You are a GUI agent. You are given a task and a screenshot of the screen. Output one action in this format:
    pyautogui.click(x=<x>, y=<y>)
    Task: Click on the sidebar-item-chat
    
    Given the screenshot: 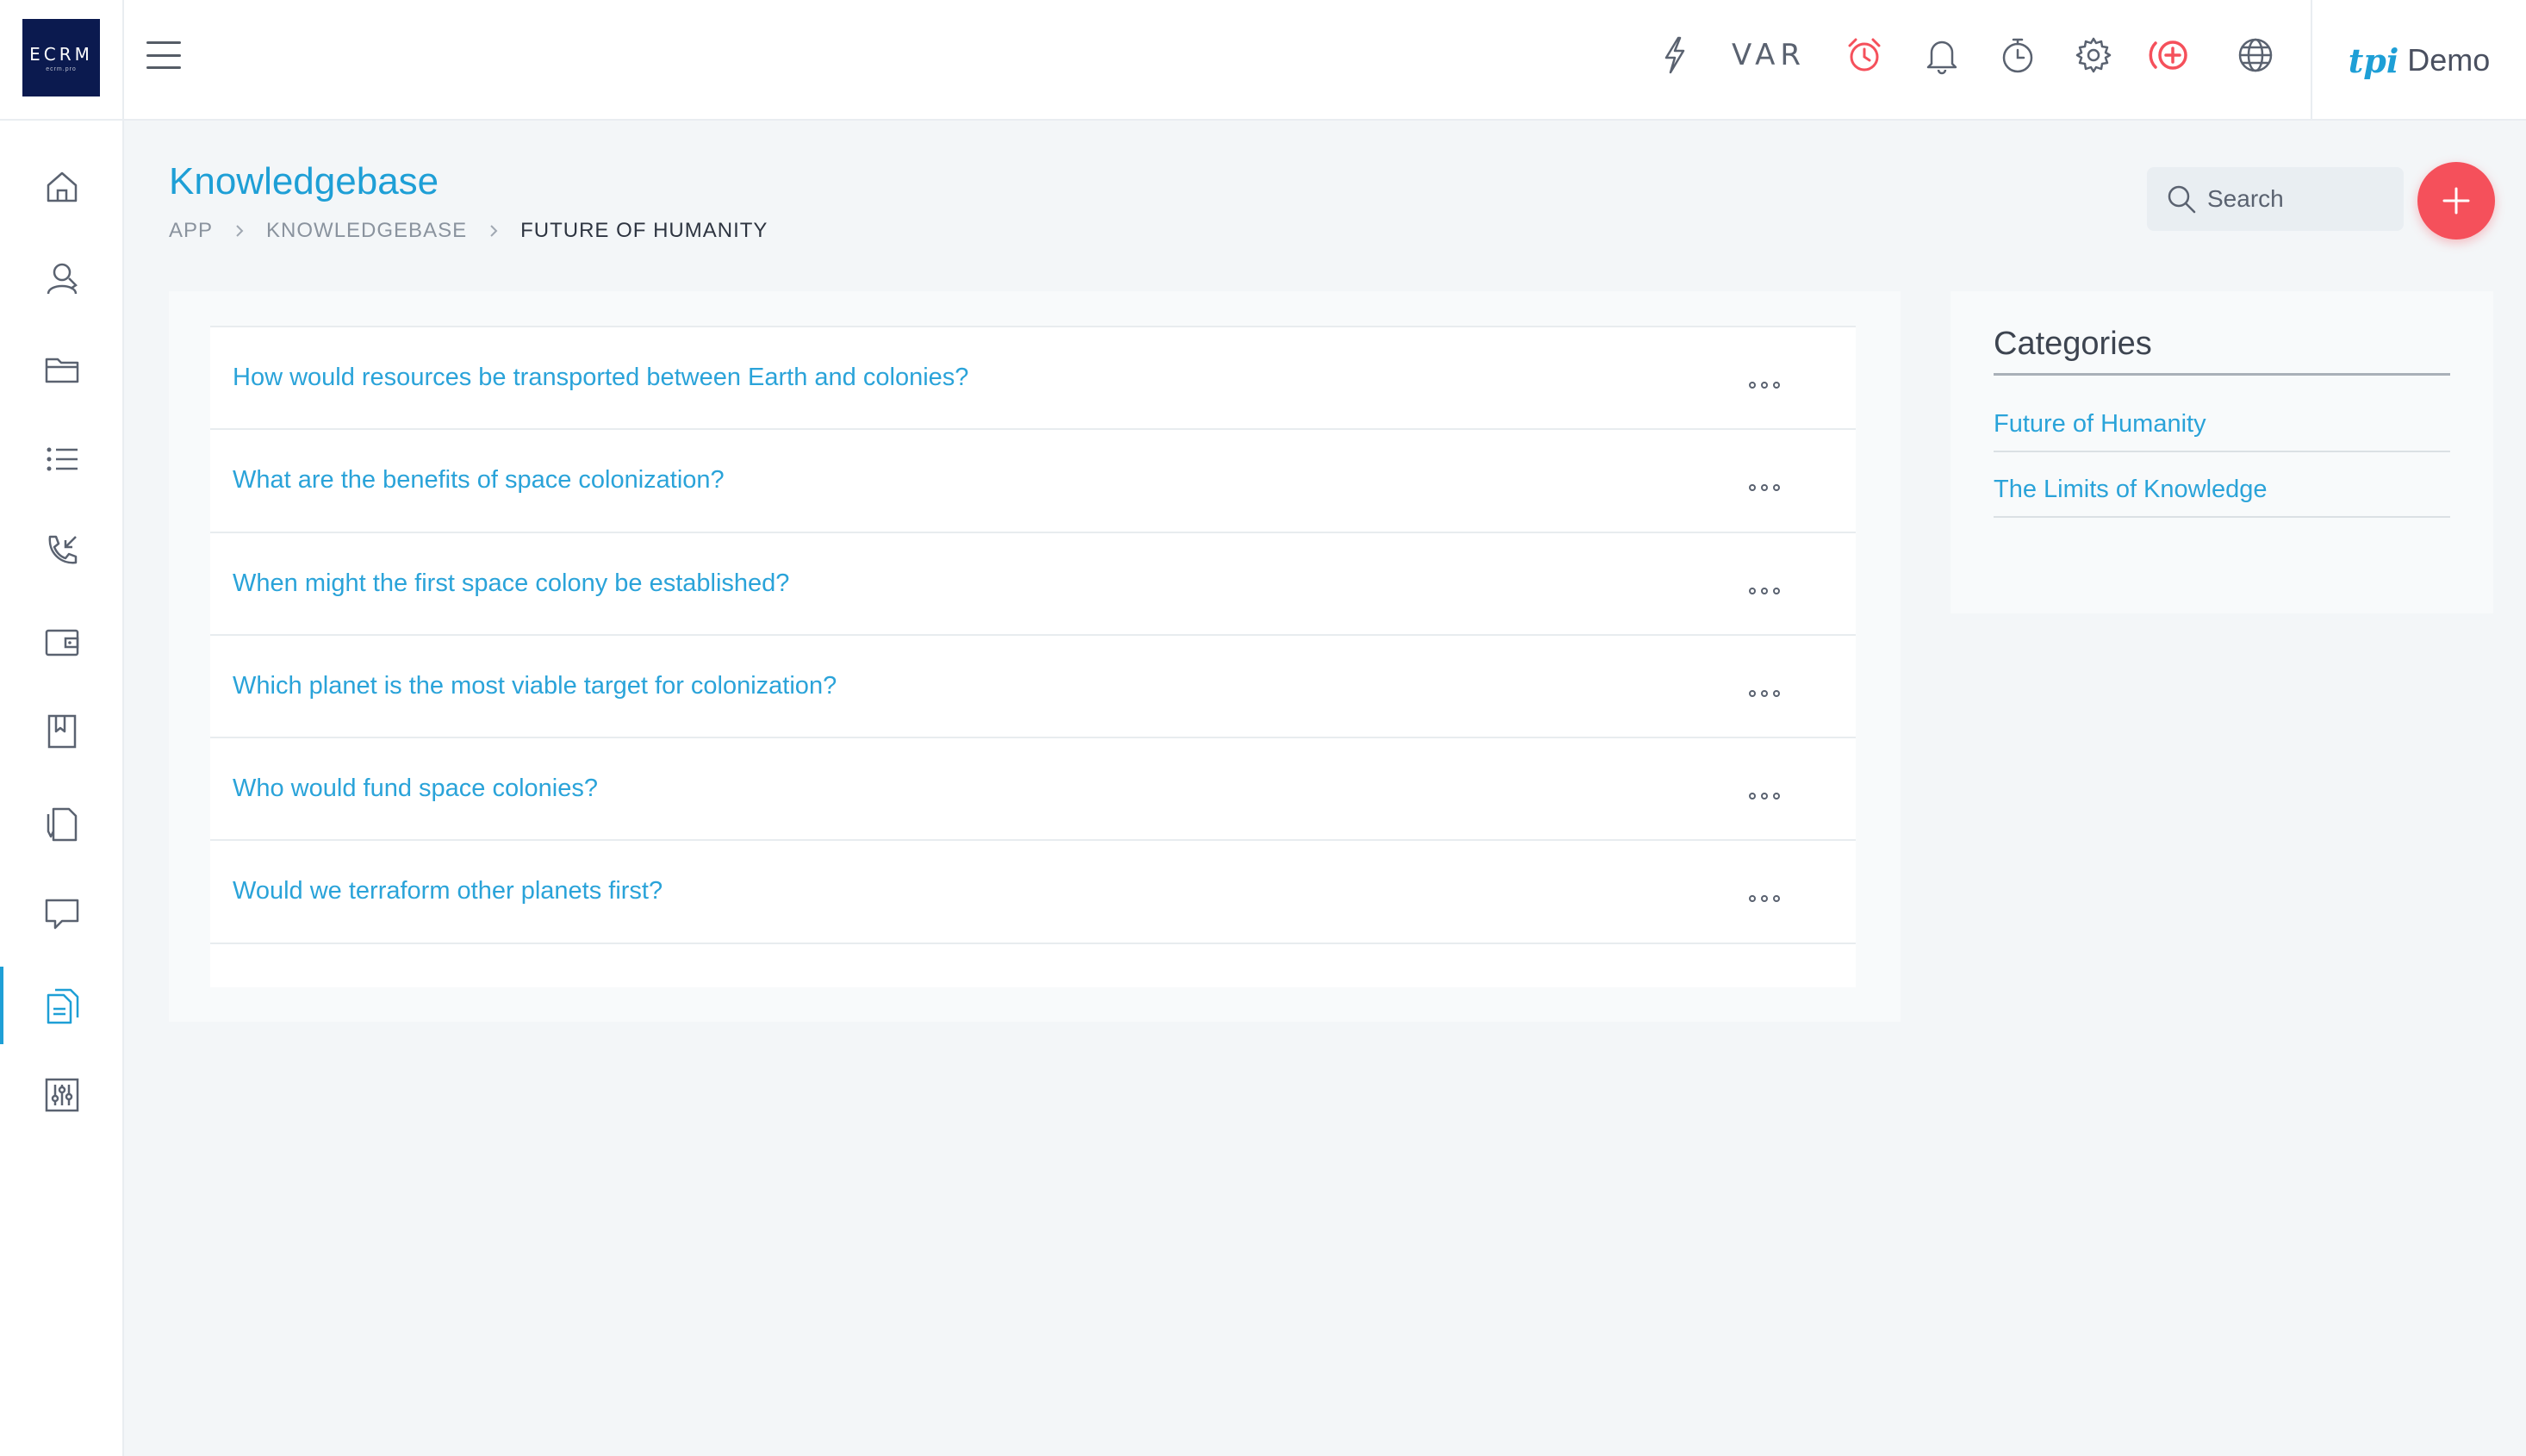 What is the action you would take?
    pyautogui.click(x=62, y=914)
    